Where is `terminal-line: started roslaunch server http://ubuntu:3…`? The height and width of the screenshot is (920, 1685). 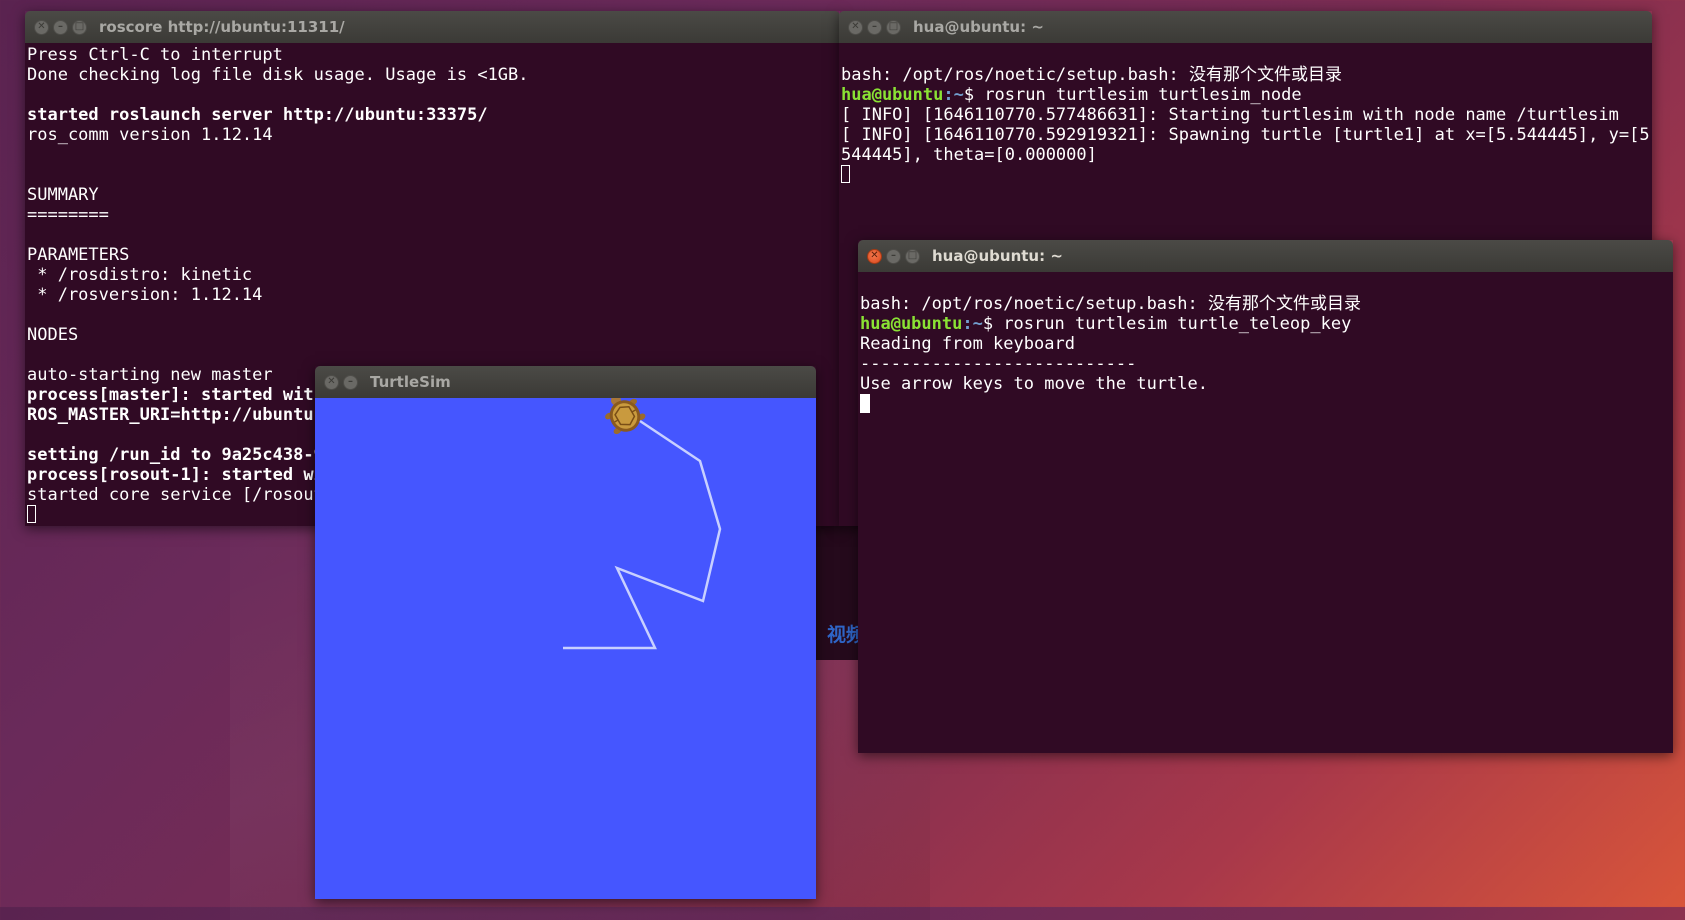
terminal-line: started roslaunch server http://ubuntu:3… is located at coordinates (257, 115).